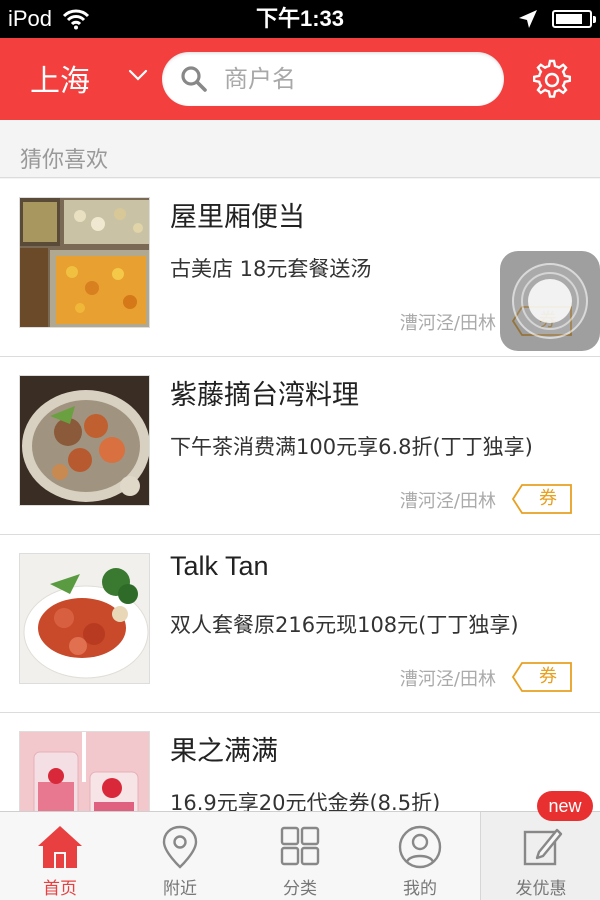  I want to click on status-time: 下午1:33, so click(300, 18).